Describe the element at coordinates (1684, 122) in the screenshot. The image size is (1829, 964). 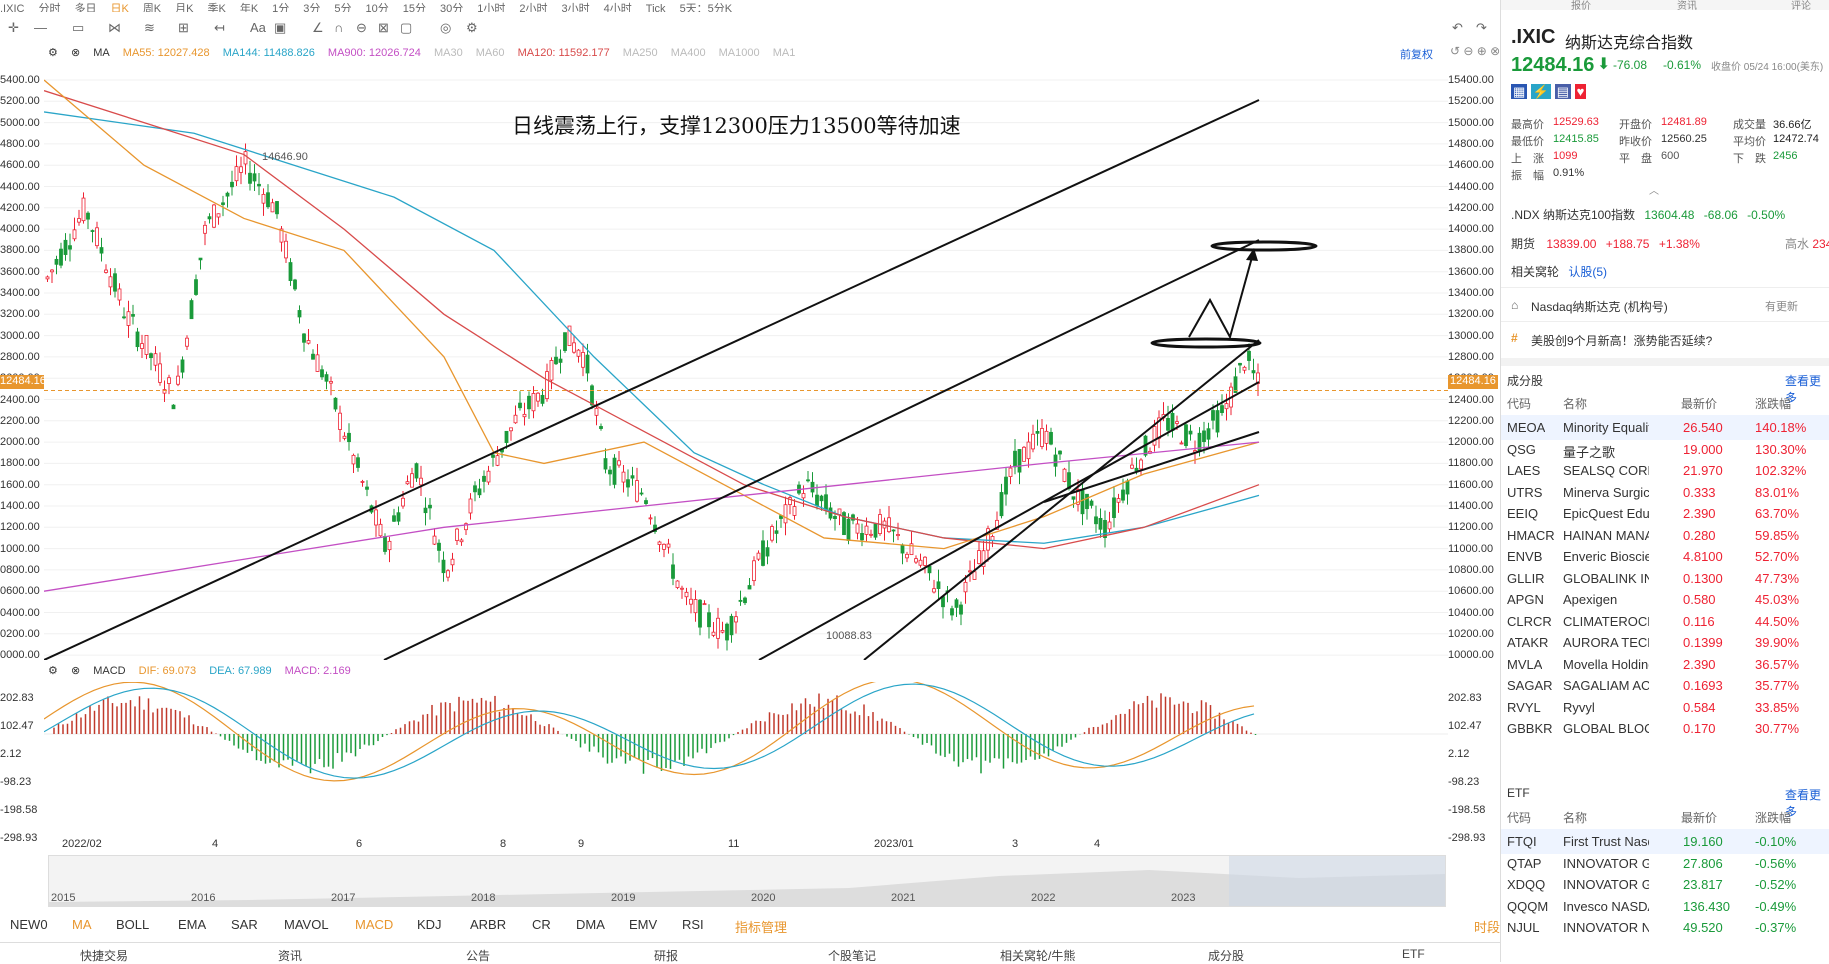
I see `stat-value2: 12481.89` at that location.